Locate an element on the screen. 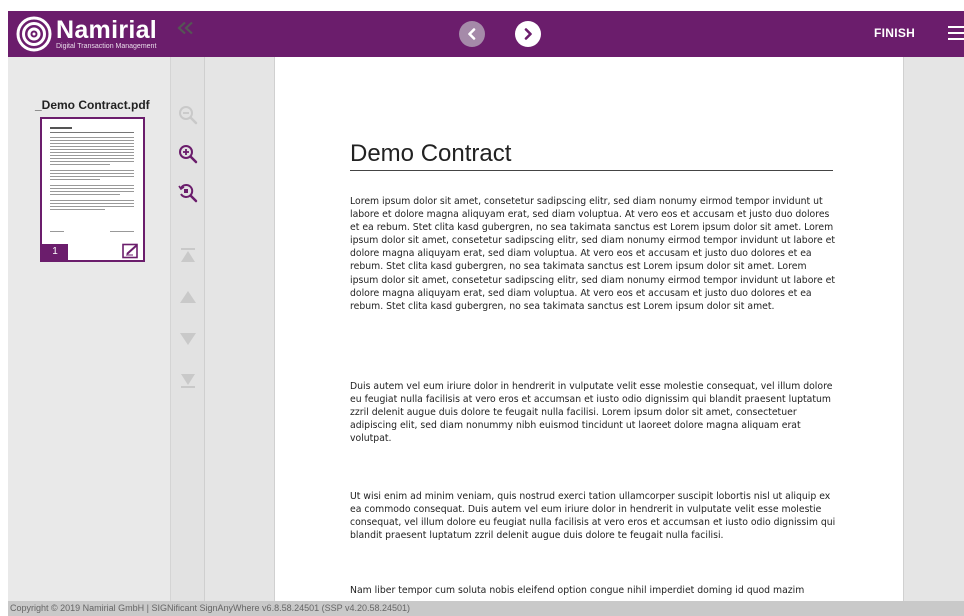 This screenshot has width=964, height=616. last-page-button is located at coordinates (188, 381).